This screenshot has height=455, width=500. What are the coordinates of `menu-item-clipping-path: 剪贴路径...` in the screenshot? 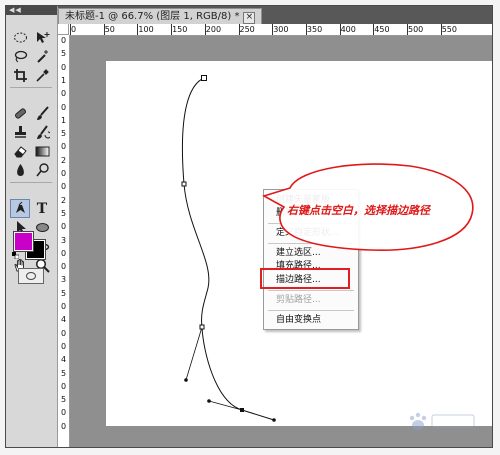 It's located at (298, 300).